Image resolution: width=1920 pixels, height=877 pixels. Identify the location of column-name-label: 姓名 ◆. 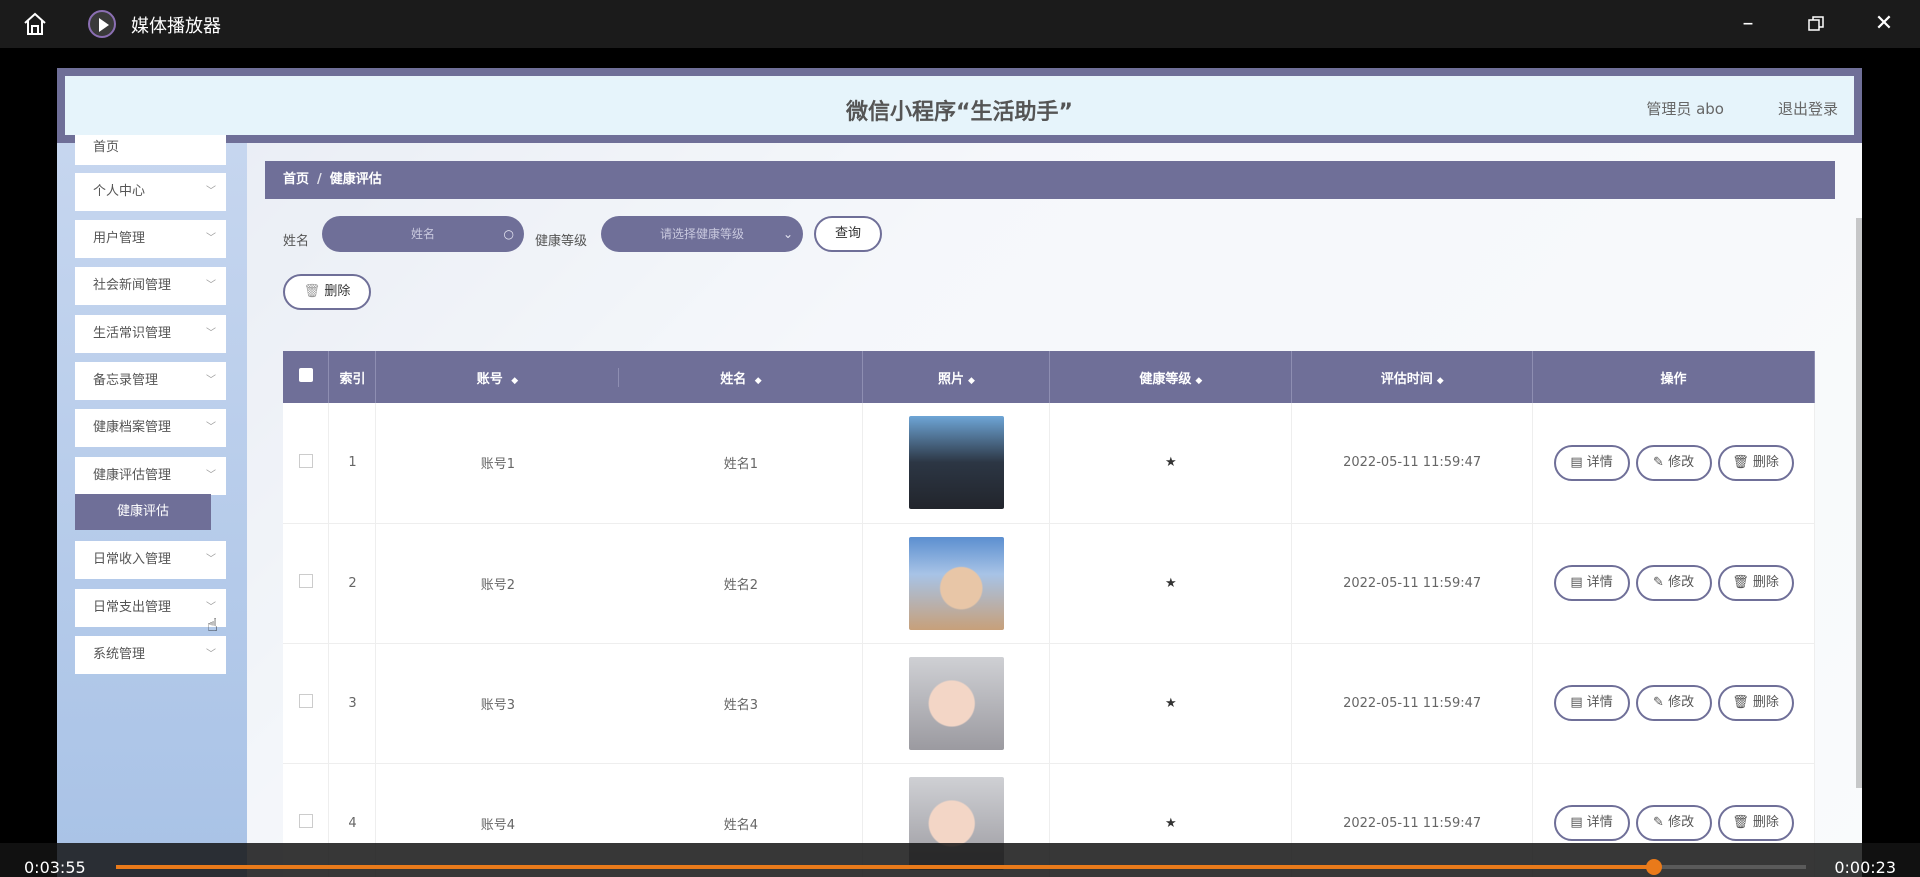
(740, 377).